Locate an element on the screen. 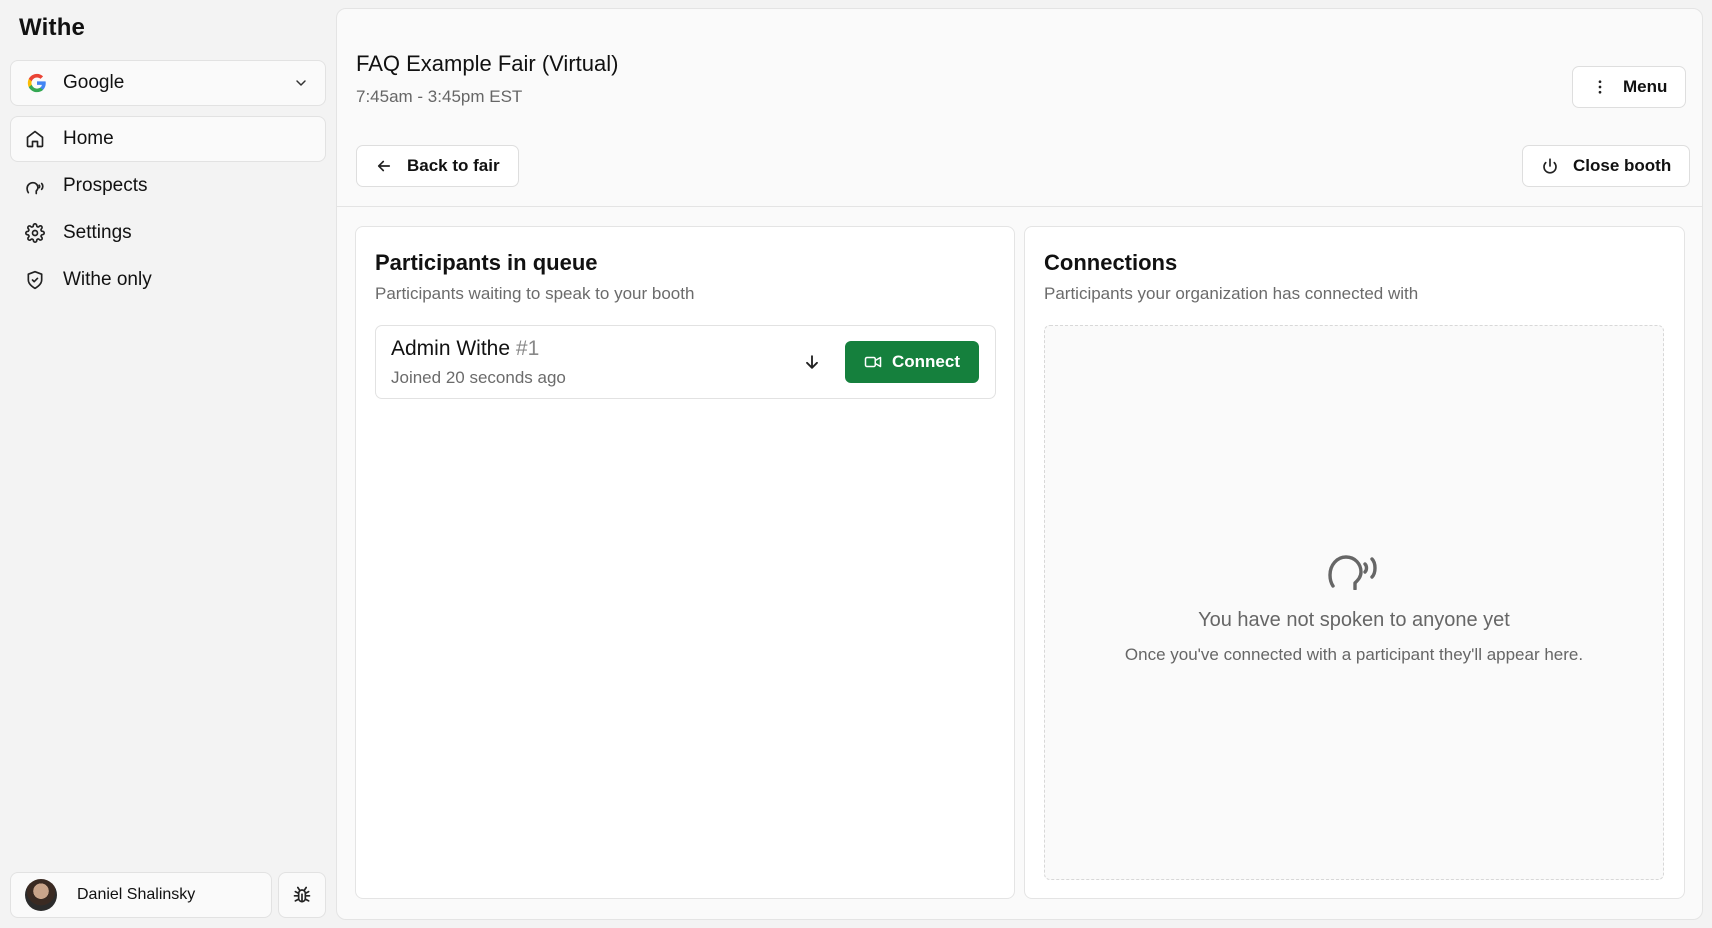  queue-position: #1 is located at coordinates (527, 348).